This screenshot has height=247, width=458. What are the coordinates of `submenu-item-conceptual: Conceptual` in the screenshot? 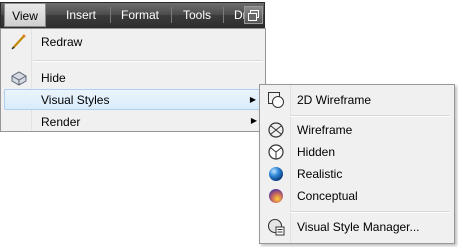 It's located at (357, 195).